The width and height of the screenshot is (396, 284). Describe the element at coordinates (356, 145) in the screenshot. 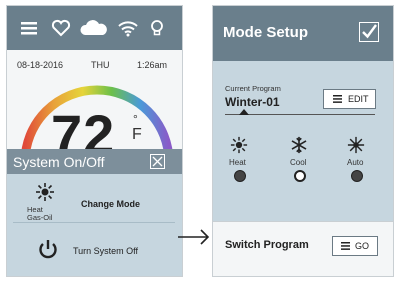

I see `auto-icon` at that location.